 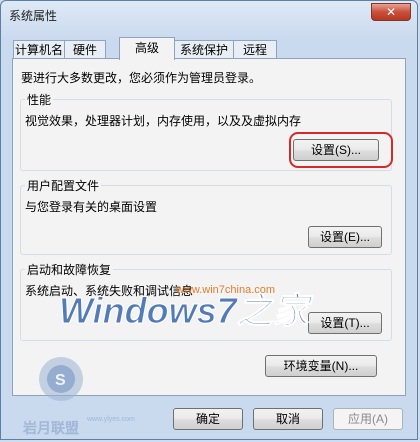 I want to click on startup-recovery-title: 启动和故障恢复, so click(x=69, y=269).